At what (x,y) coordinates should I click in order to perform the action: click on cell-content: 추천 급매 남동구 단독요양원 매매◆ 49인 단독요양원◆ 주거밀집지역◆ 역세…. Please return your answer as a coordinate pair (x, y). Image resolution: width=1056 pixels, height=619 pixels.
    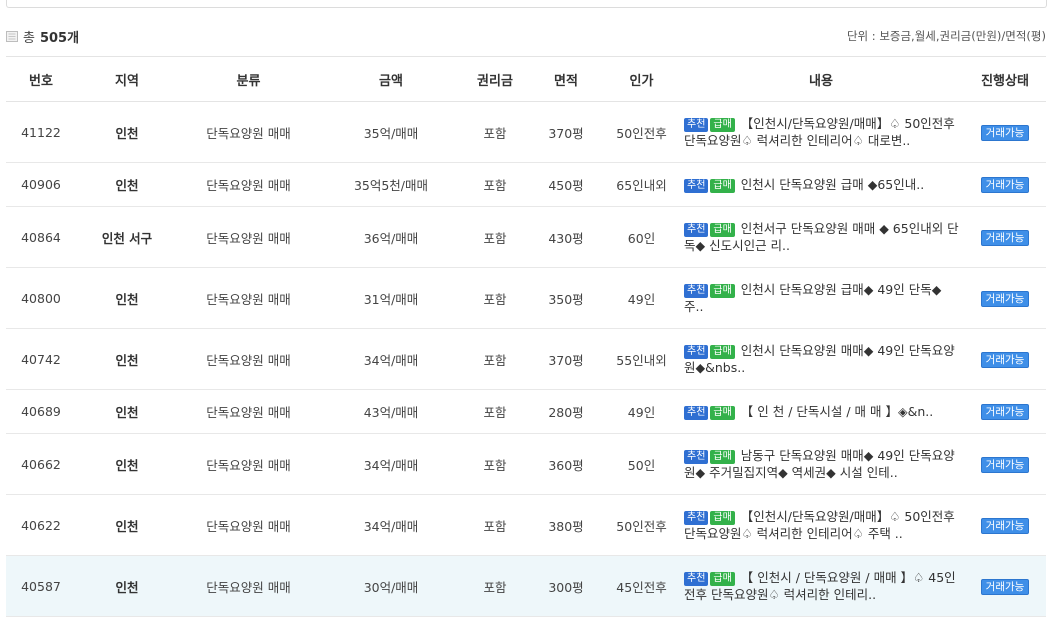
    Looking at the image, I should click on (821, 464).